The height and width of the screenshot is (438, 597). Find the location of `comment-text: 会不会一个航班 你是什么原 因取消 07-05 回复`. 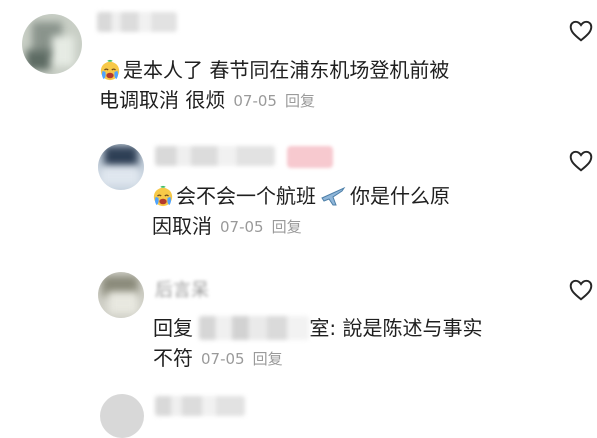

comment-text: 会不会一个航班 你是什么原 因取消 07-05 回复 is located at coordinates (301, 211).